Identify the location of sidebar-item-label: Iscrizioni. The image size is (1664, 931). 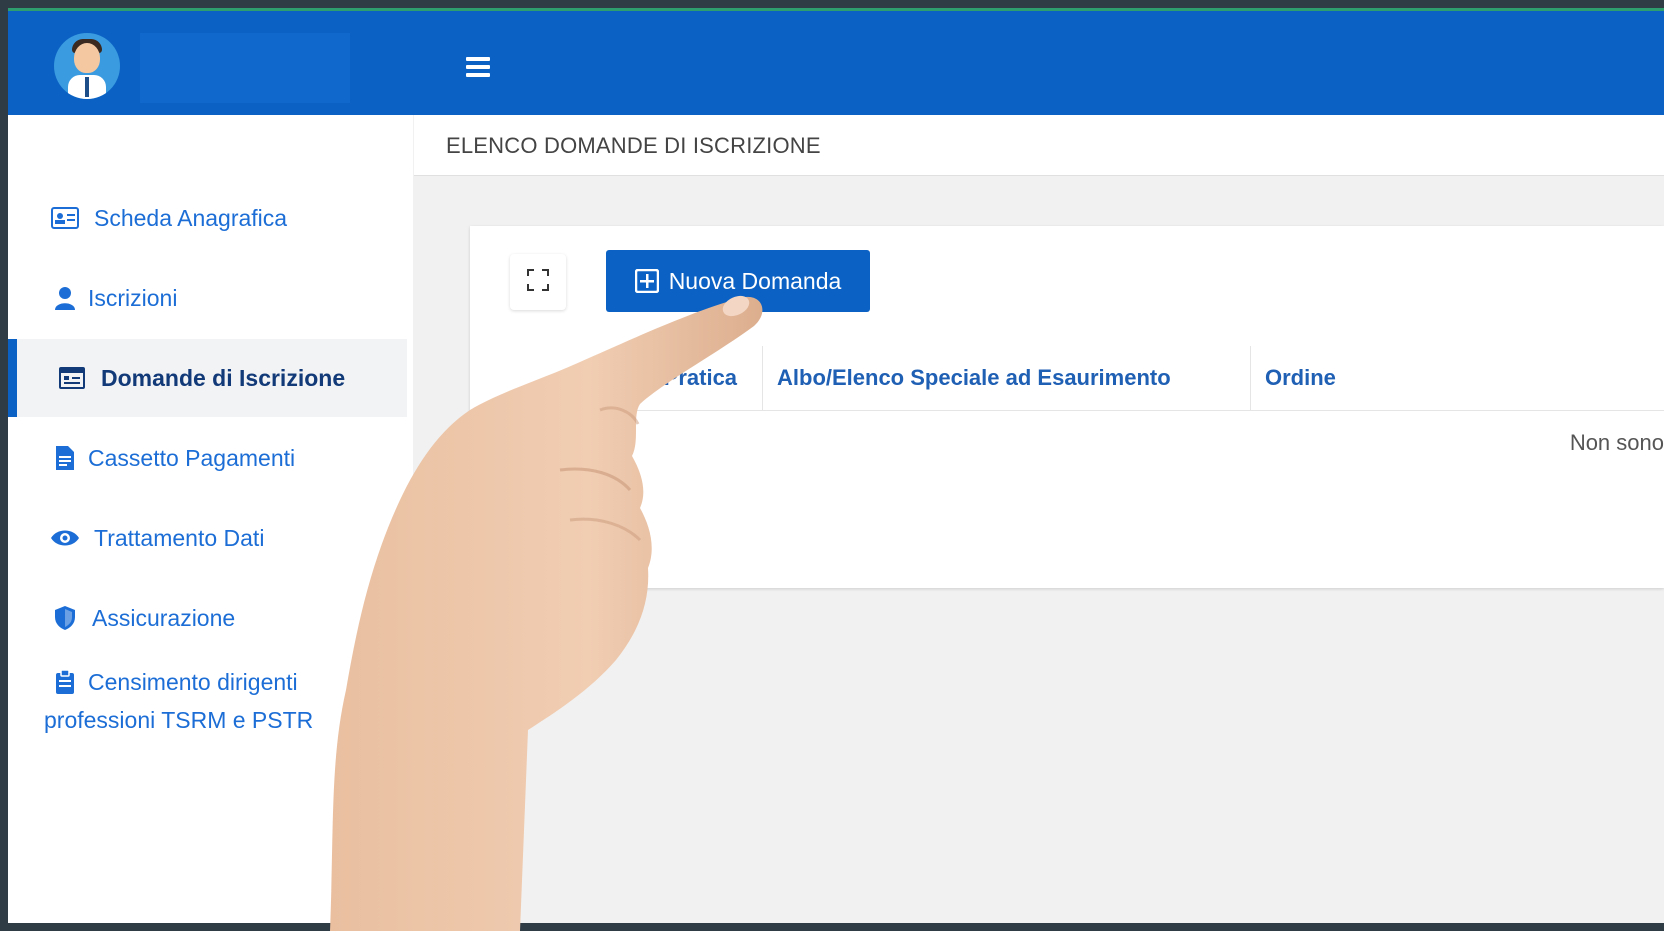
(133, 297).